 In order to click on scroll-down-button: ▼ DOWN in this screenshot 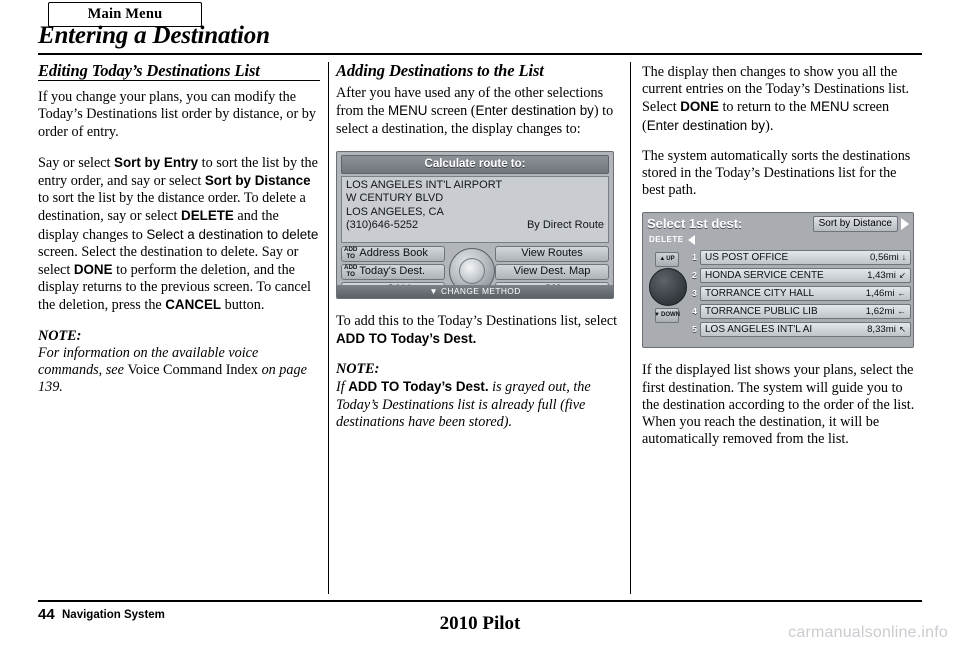, I will do `click(667, 315)`.